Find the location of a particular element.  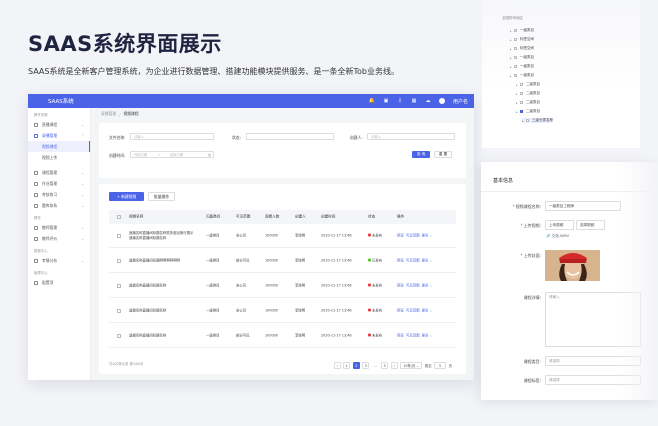

cloud-icon: ☁ is located at coordinates (428, 101).